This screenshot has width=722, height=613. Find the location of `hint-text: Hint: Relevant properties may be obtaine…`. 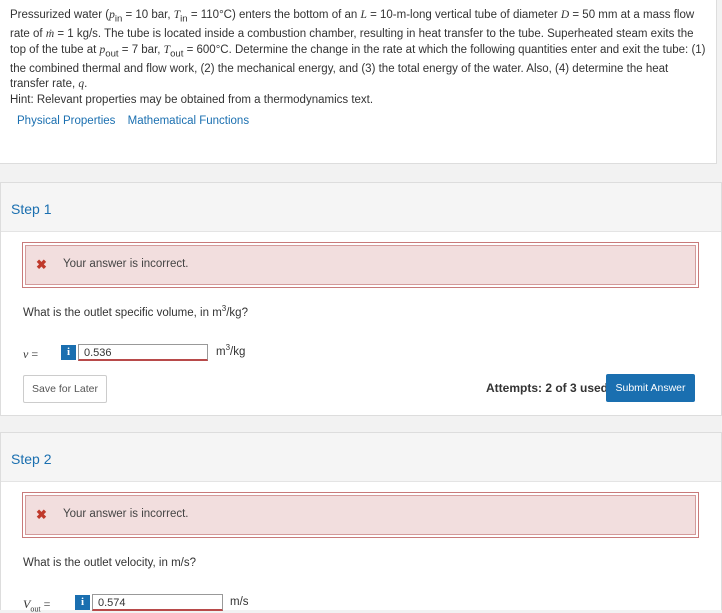

hint-text: Hint: Relevant properties may be obtaine… is located at coordinates (192, 100).